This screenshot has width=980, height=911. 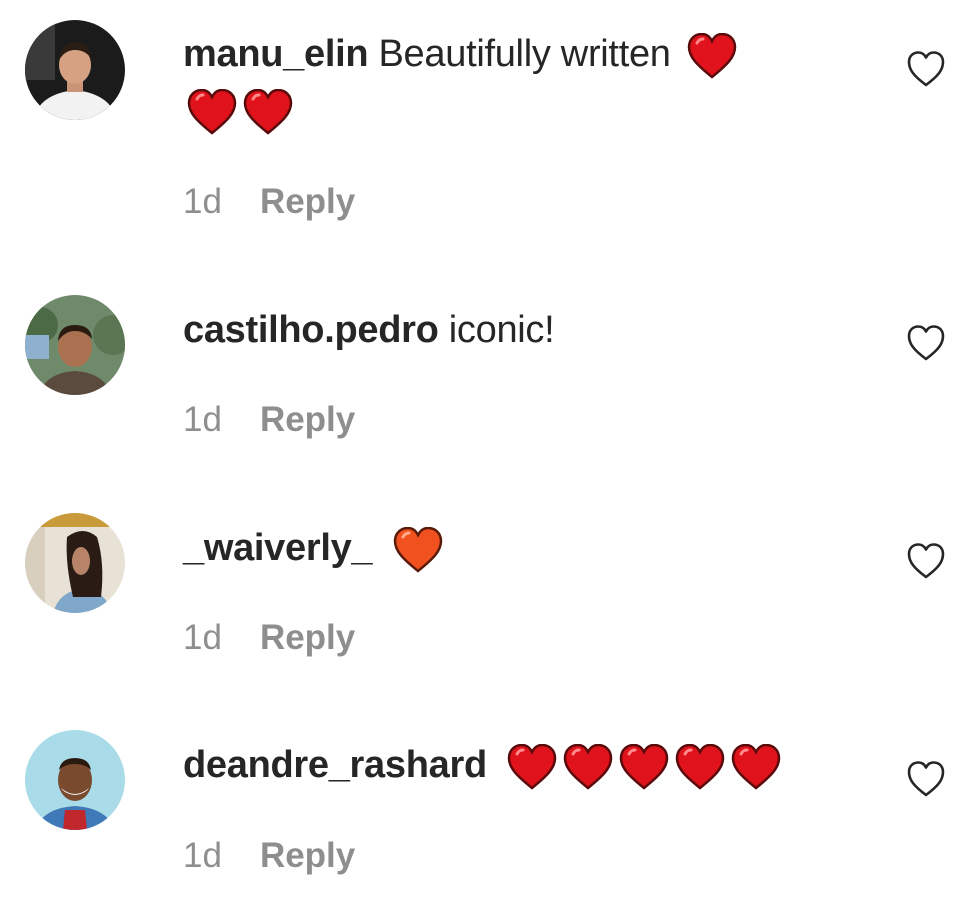 What do you see at coordinates (418, 549) in the screenshot?
I see `orange-heart-icon` at bounding box center [418, 549].